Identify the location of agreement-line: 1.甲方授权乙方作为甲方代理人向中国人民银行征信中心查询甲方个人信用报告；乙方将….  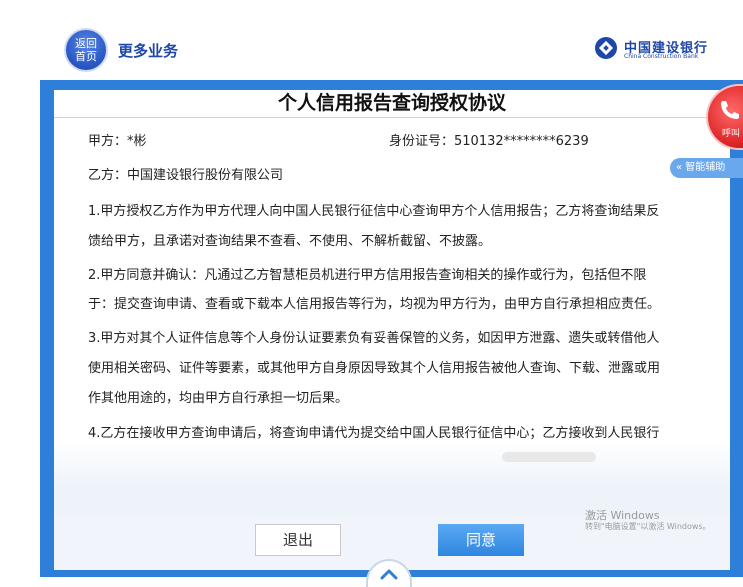
(374, 211).